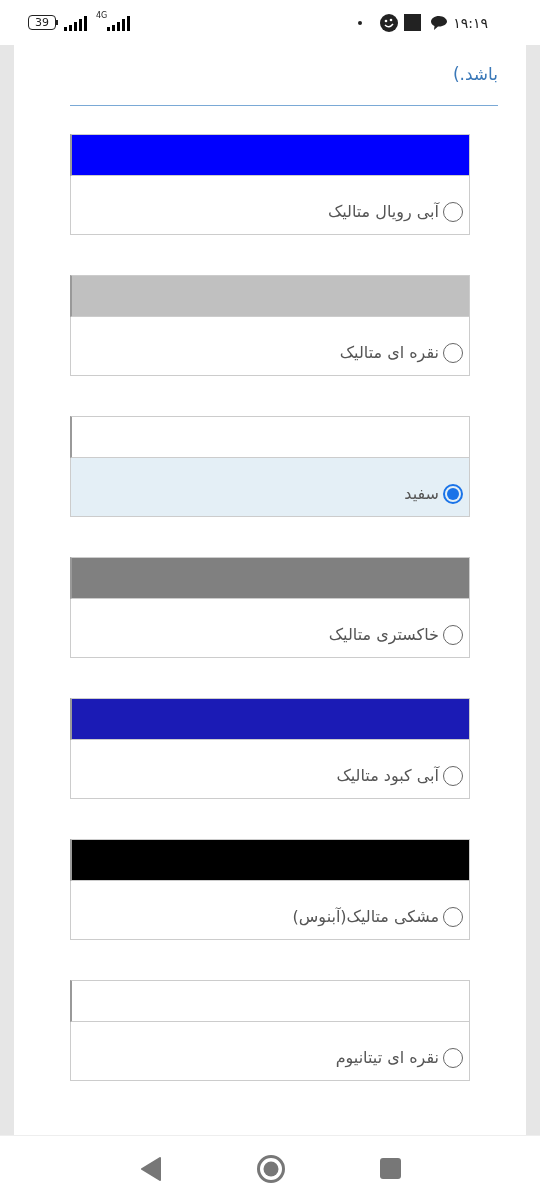 The width and height of the screenshot is (540, 1200). Describe the element at coordinates (270, 346) in the screenshot. I see `color-option: نقره ای متالیک` at that location.